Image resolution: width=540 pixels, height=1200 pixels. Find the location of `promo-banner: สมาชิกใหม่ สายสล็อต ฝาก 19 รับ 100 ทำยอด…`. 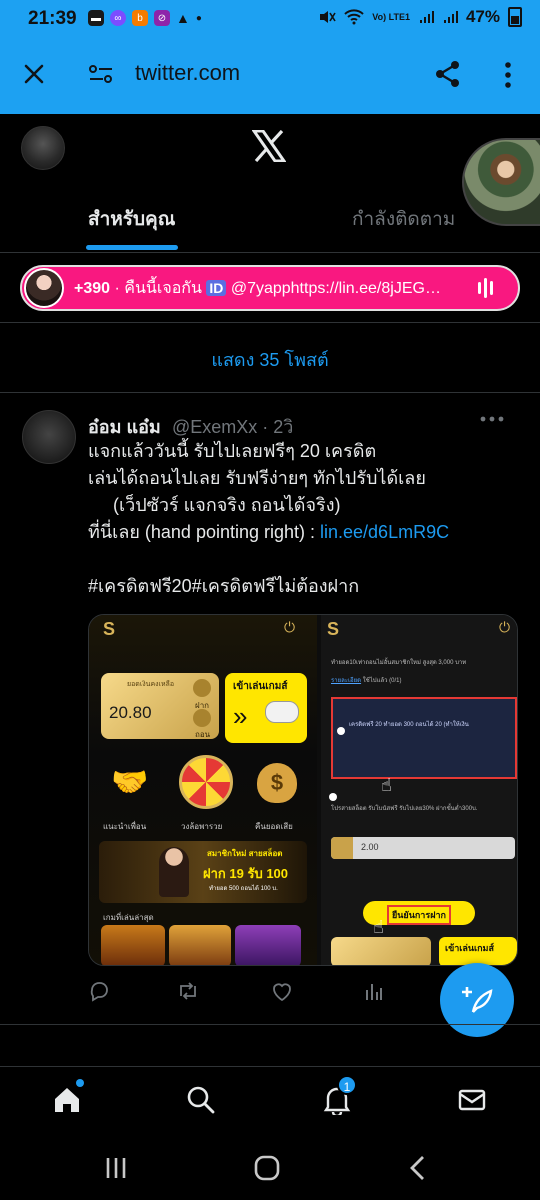

promo-banner: สมาชิกใหม่ สายสล็อต ฝาก 19 รับ 100 ทำยอด… is located at coordinates (203, 872).